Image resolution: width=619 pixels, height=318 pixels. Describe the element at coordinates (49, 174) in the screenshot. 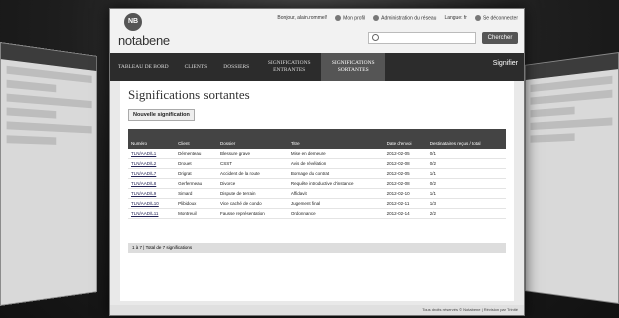

I see `left-background-screen` at that location.